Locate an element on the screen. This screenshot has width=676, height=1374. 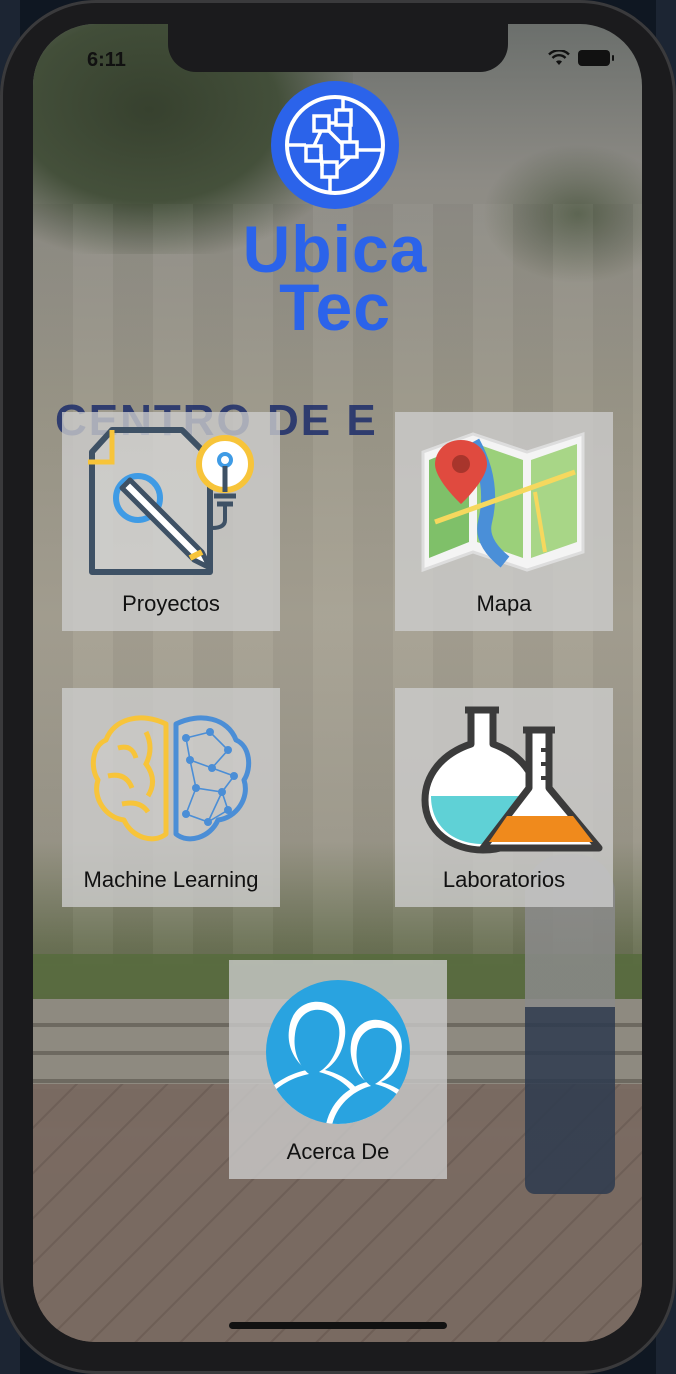
brain-network-icon is located at coordinates (171, 778).